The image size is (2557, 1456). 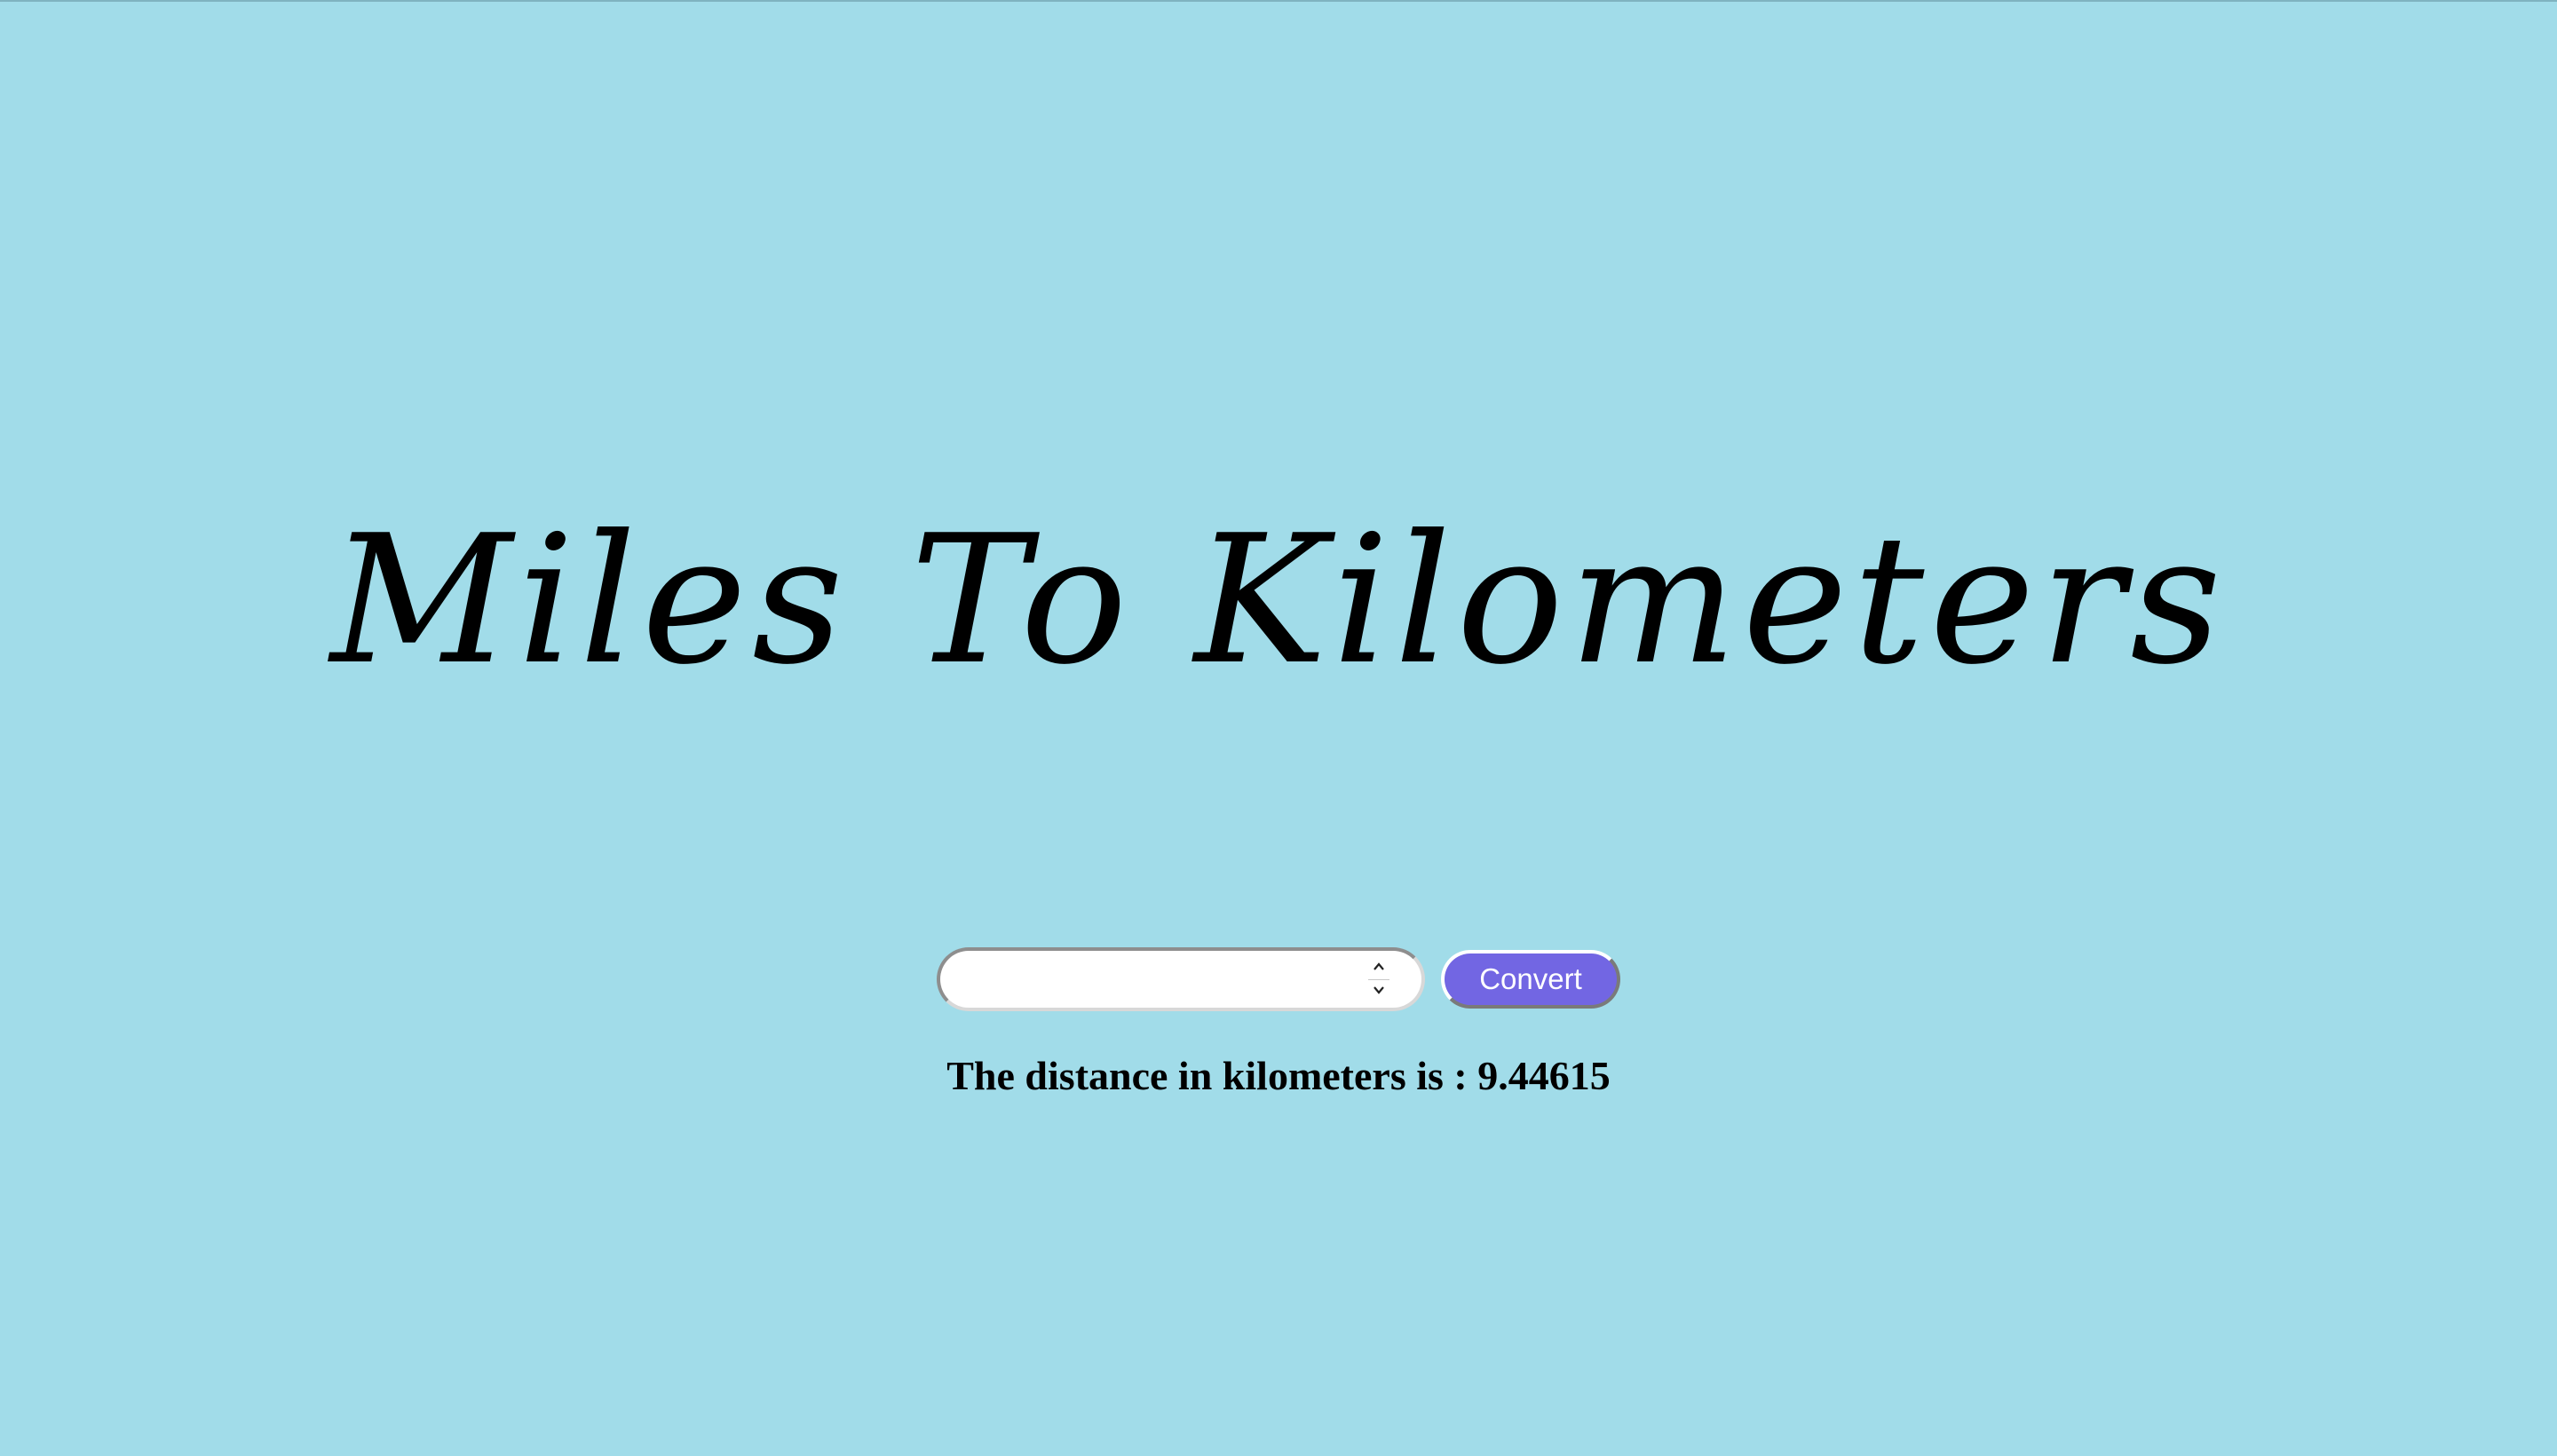 I want to click on converter-form: Convert, so click(x=1278, y=979).